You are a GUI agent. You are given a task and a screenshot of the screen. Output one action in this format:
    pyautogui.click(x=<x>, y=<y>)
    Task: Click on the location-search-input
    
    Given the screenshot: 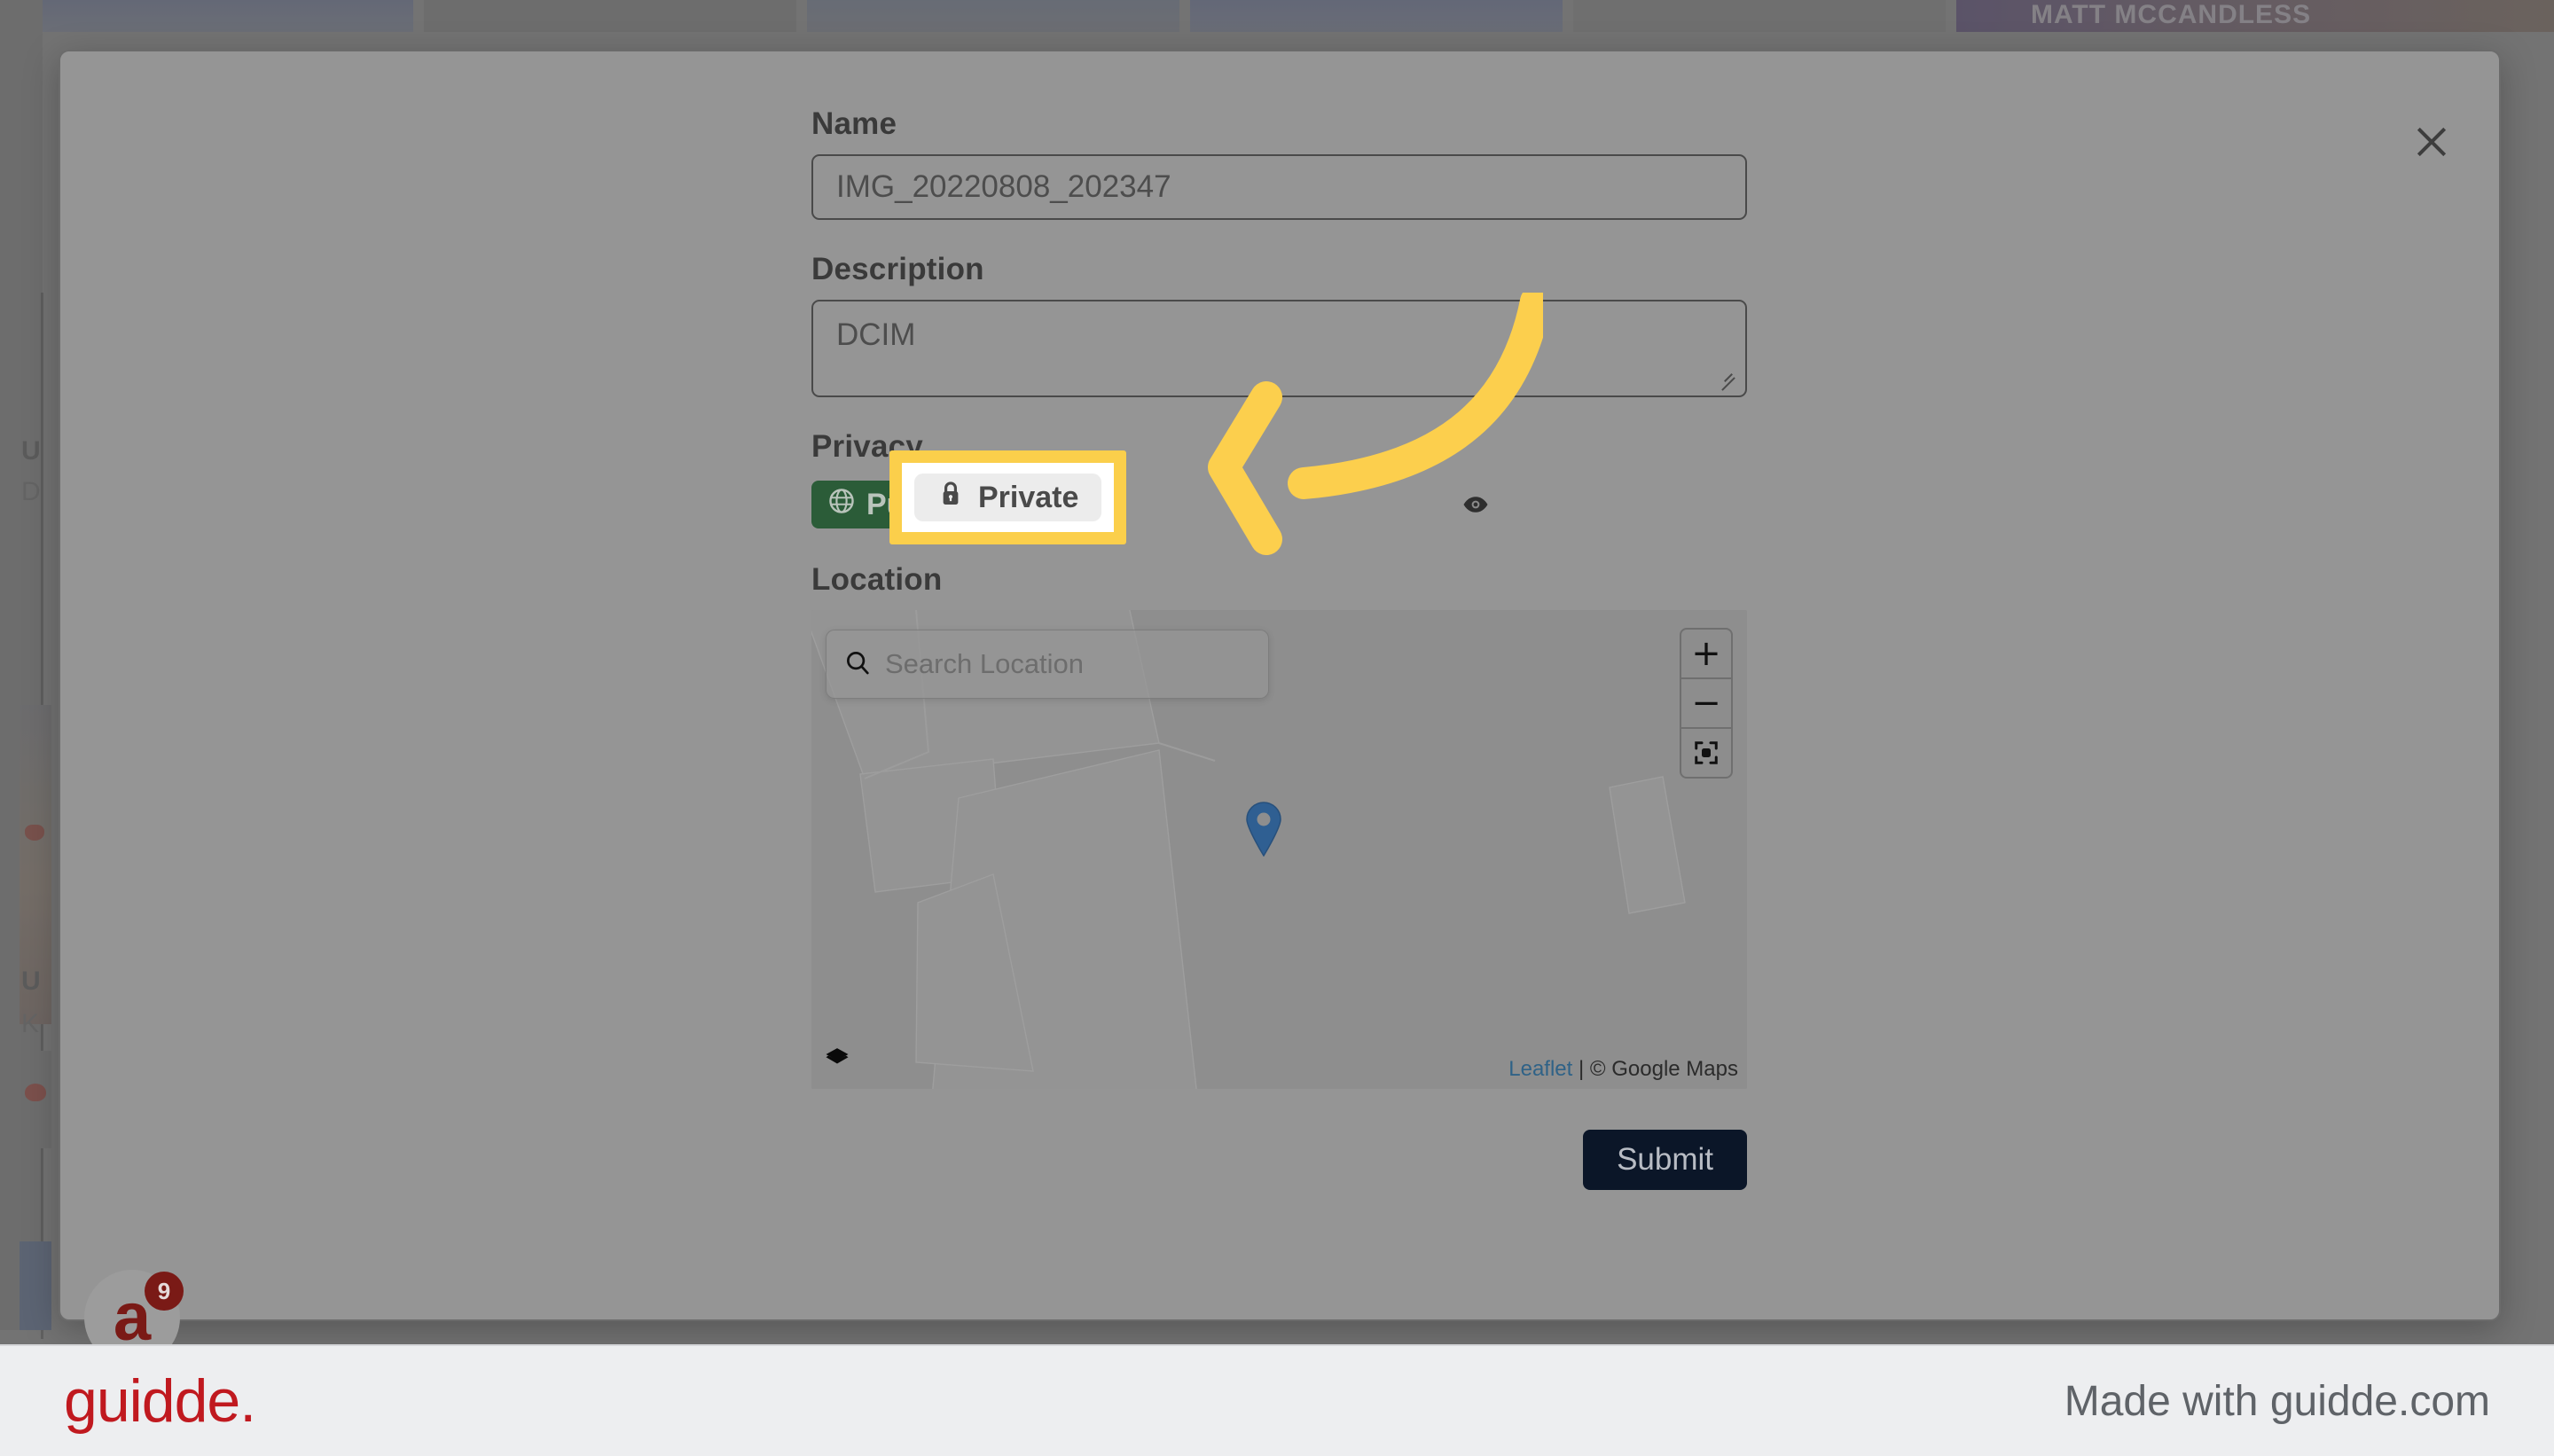 What is the action you would take?
    pyautogui.click(x=1066, y=664)
    